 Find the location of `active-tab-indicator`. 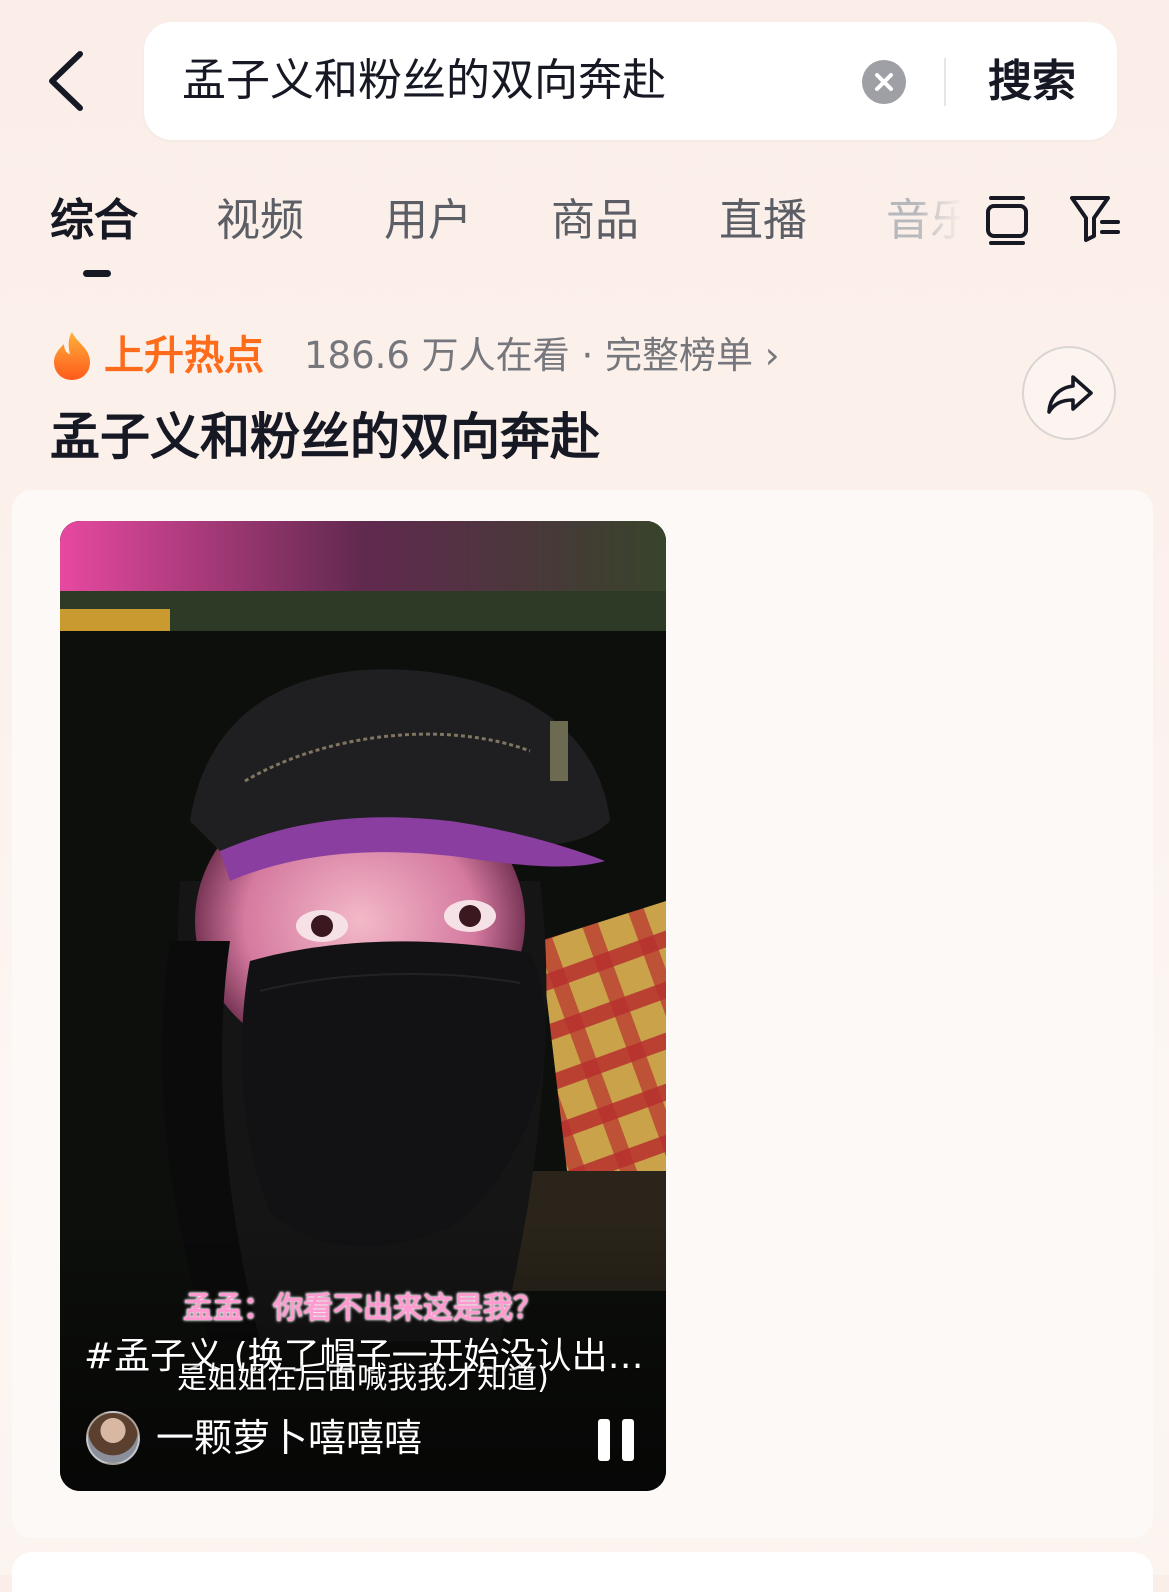

active-tab-indicator is located at coordinates (97, 273).